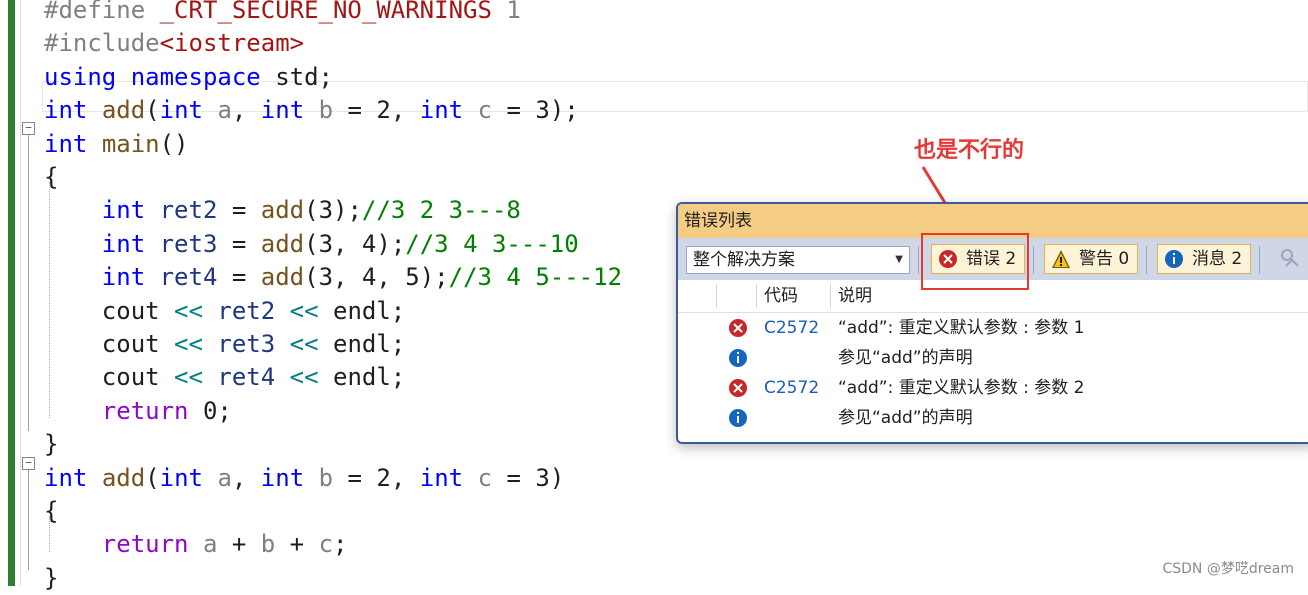  I want to click on error-description: “add”: 重定义默认参数 : 参数 2, so click(961, 388).